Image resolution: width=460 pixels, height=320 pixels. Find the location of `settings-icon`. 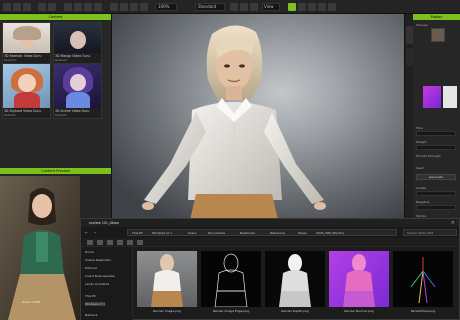

settings-icon is located at coordinates (322, 7).